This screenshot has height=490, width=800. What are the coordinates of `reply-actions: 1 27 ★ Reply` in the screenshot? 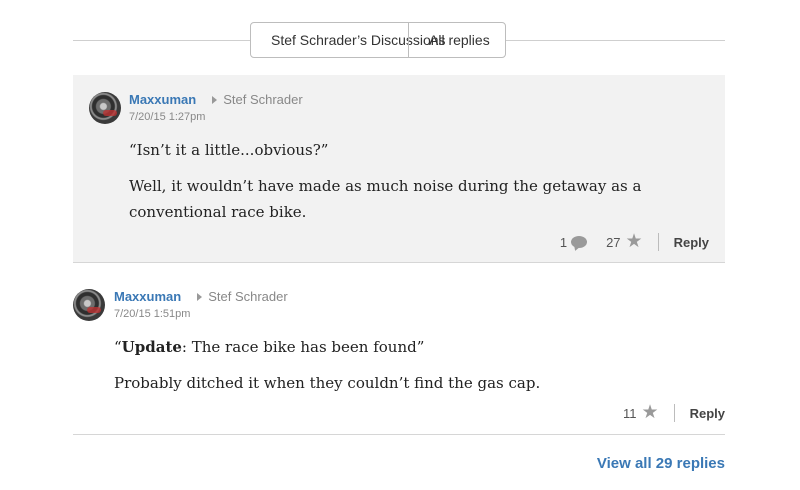 It's located at (634, 242).